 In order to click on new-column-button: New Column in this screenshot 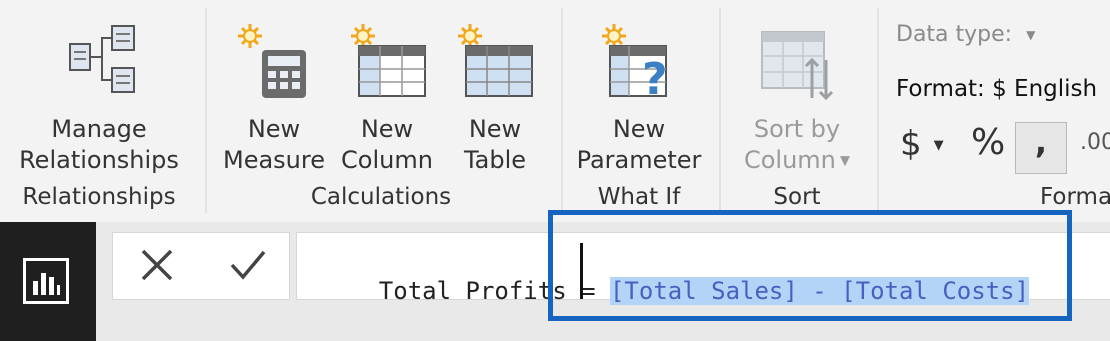, I will do `click(387, 93)`.